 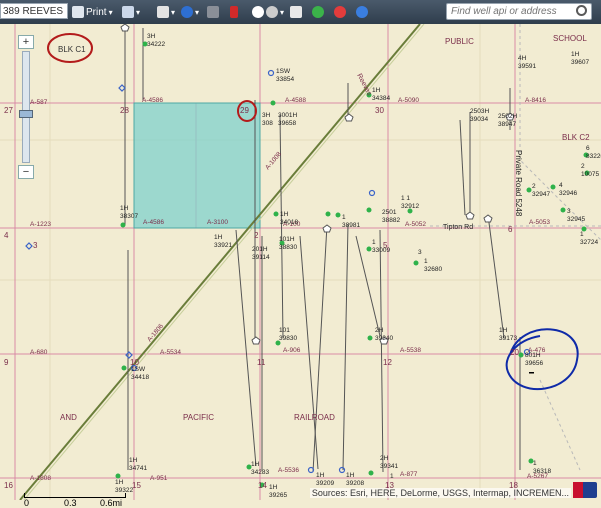 I want to click on well-api: 34418, so click(x=140, y=377).